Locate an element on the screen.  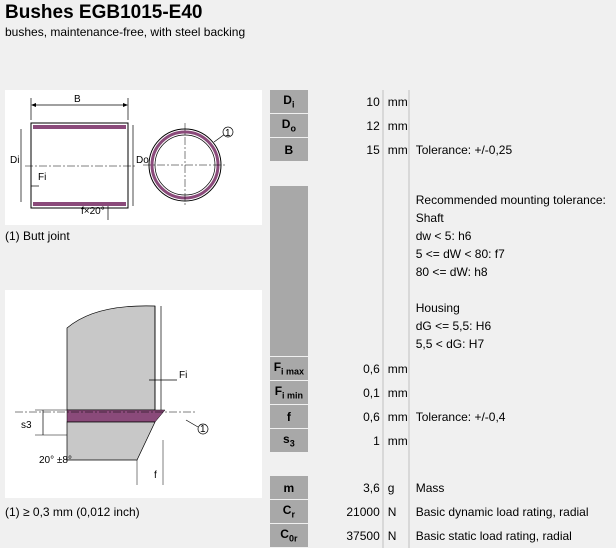
value-di: 10 is located at coordinates (345, 102).